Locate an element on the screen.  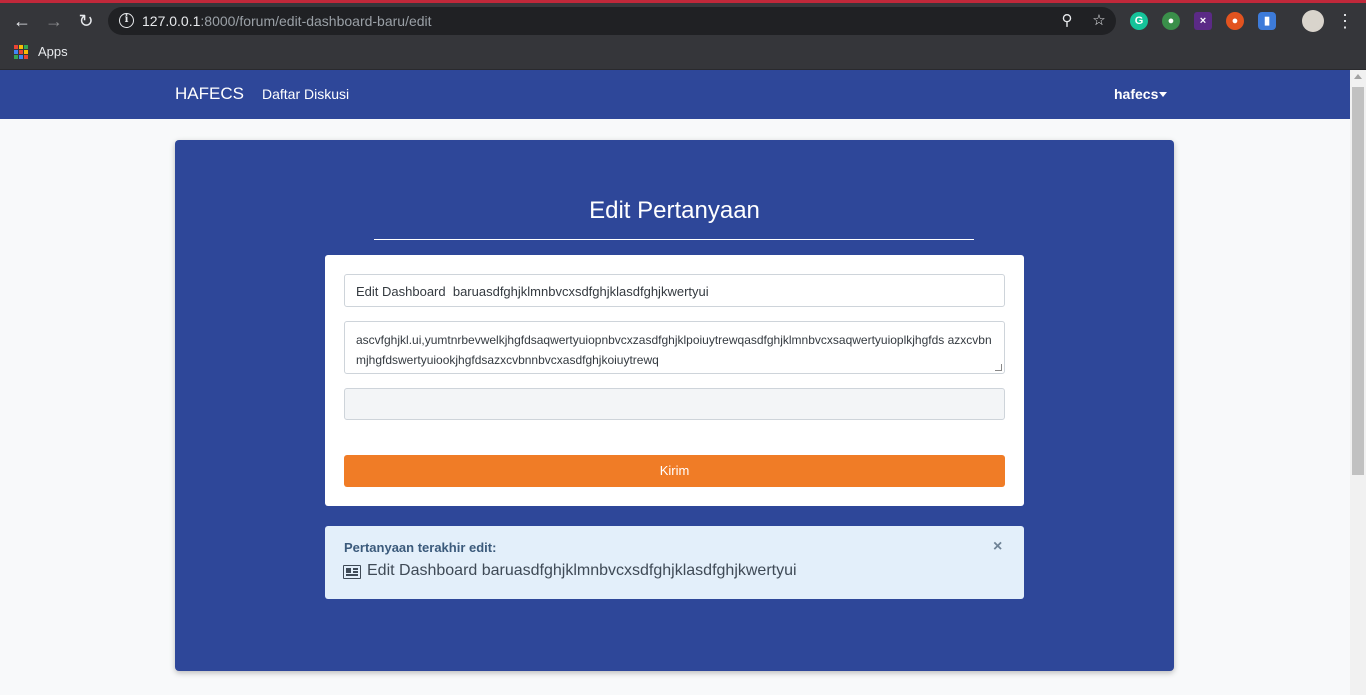
profile-avatar is located at coordinates (1313, 21).